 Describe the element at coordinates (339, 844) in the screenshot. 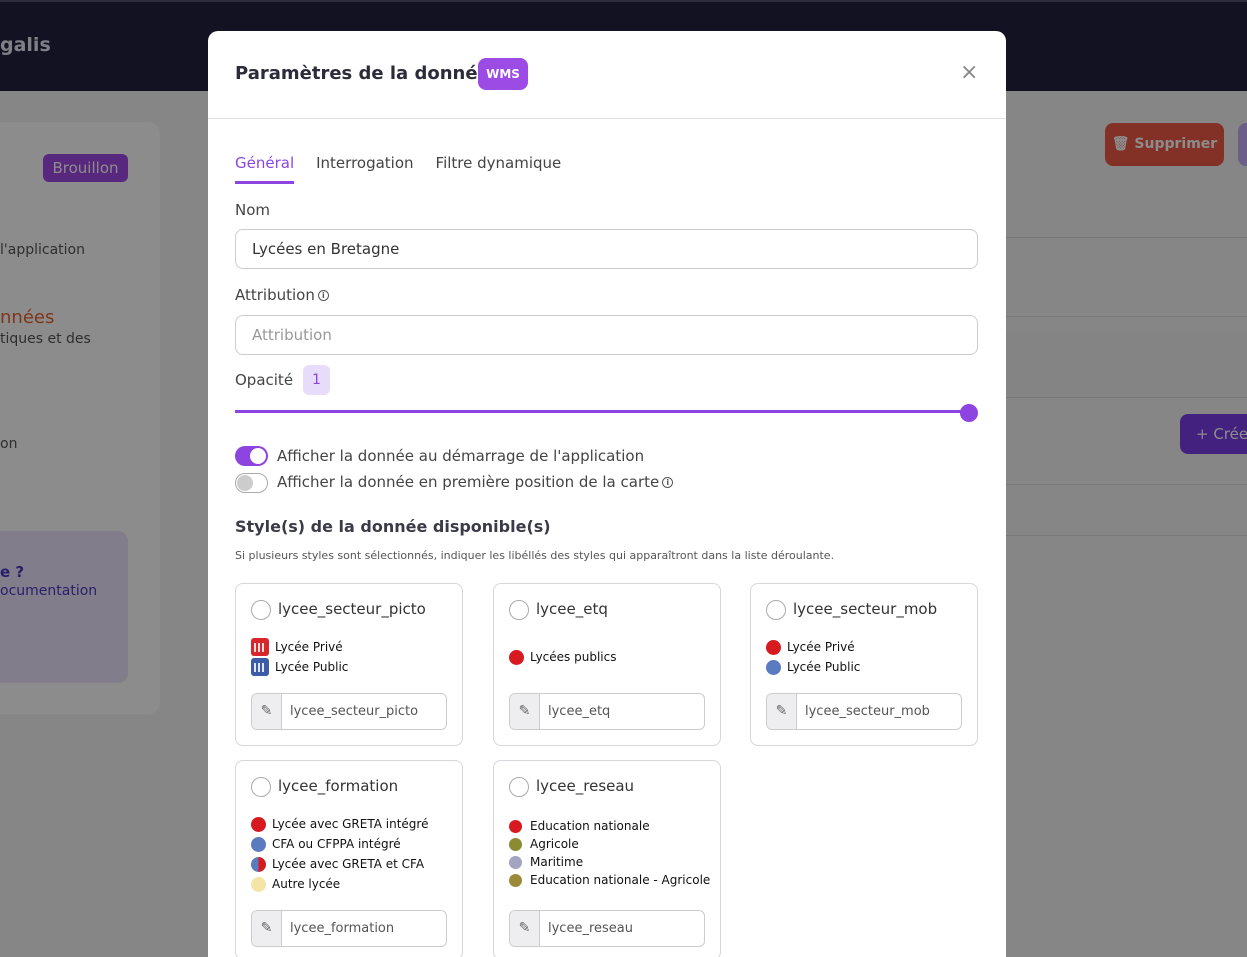

I see `legend-item: CFA ou CFPPA intégré` at that location.